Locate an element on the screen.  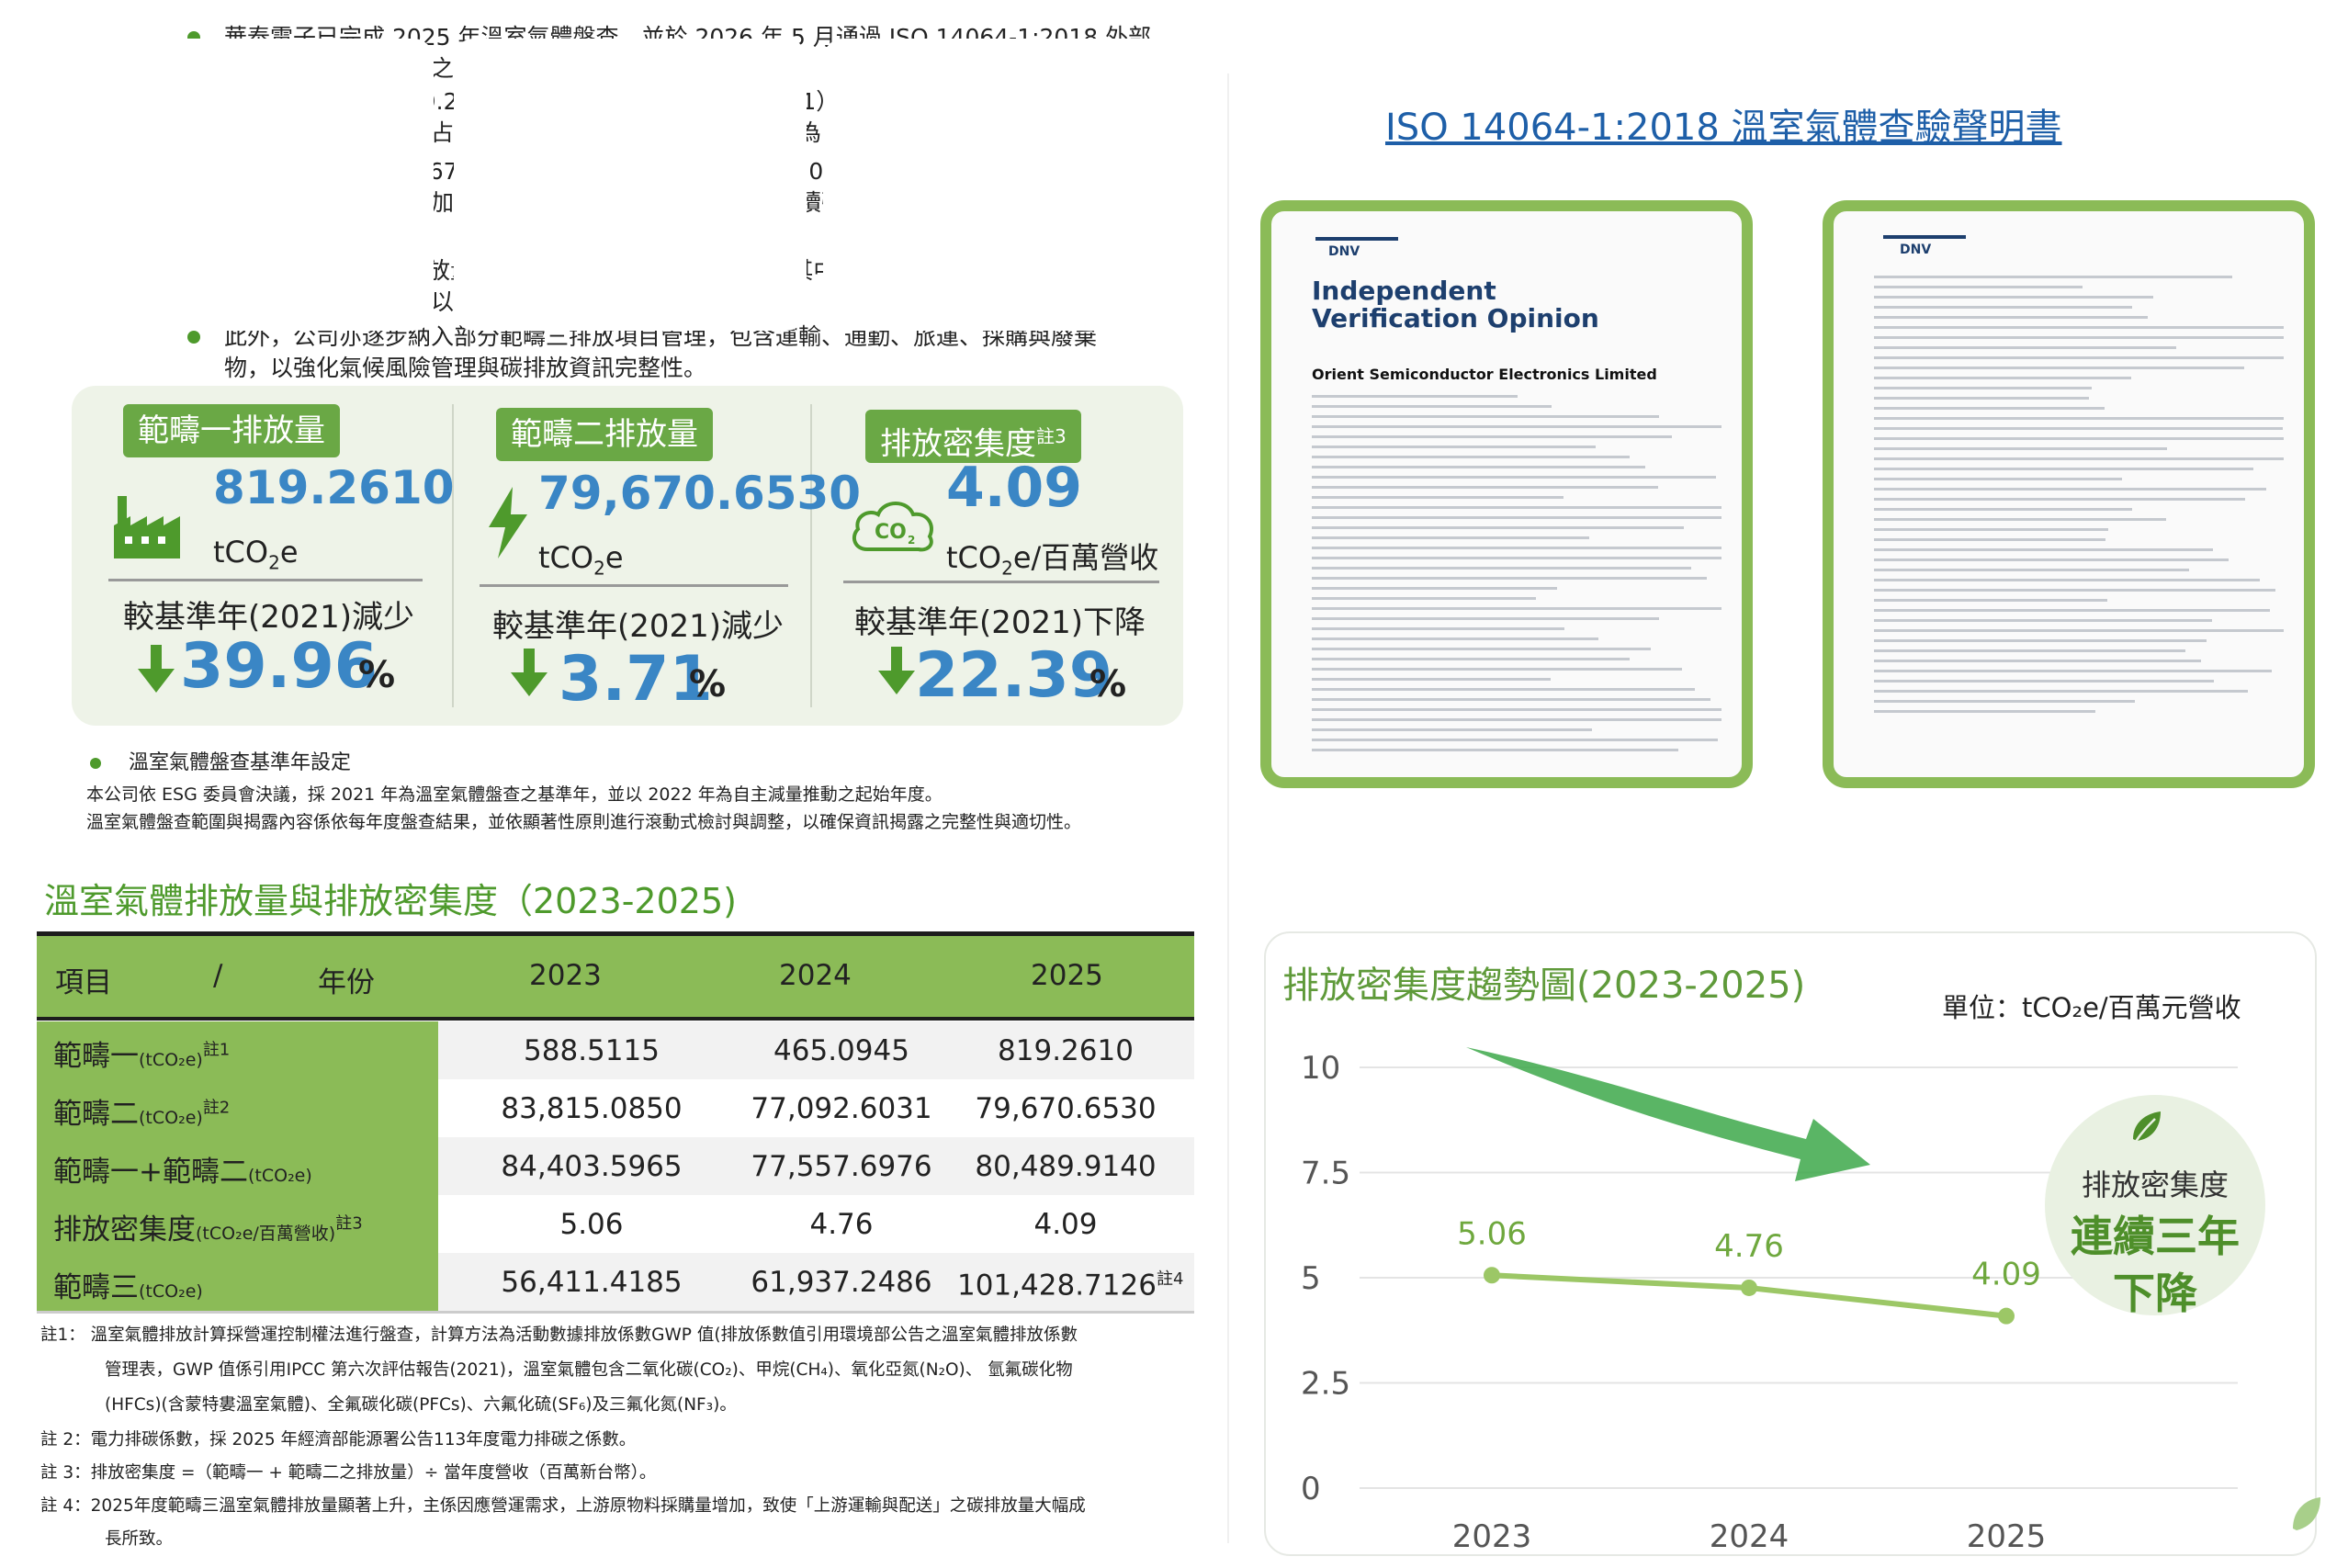
table-title: 溫室氣體排放量與排放密集度（2023-2025) is located at coordinates (390, 901).